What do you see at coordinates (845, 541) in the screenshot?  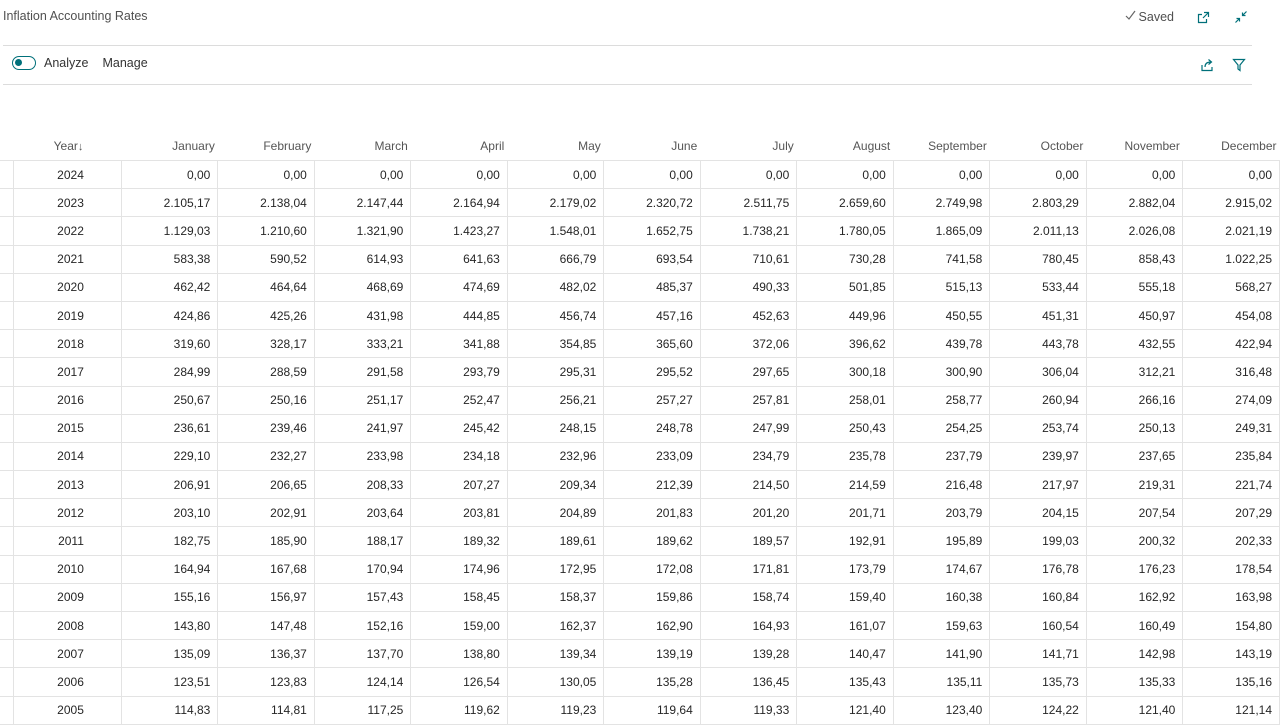 I see `rate-cell: 192,91` at bounding box center [845, 541].